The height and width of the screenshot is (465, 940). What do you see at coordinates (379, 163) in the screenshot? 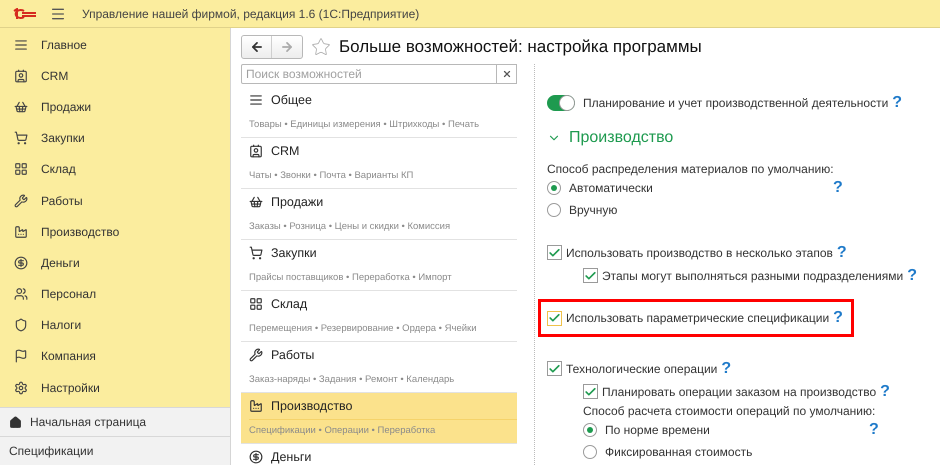
I see `category-item: CRM Чаты • Звонки • Почта • Варианты КП` at bounding box center [379, 163].